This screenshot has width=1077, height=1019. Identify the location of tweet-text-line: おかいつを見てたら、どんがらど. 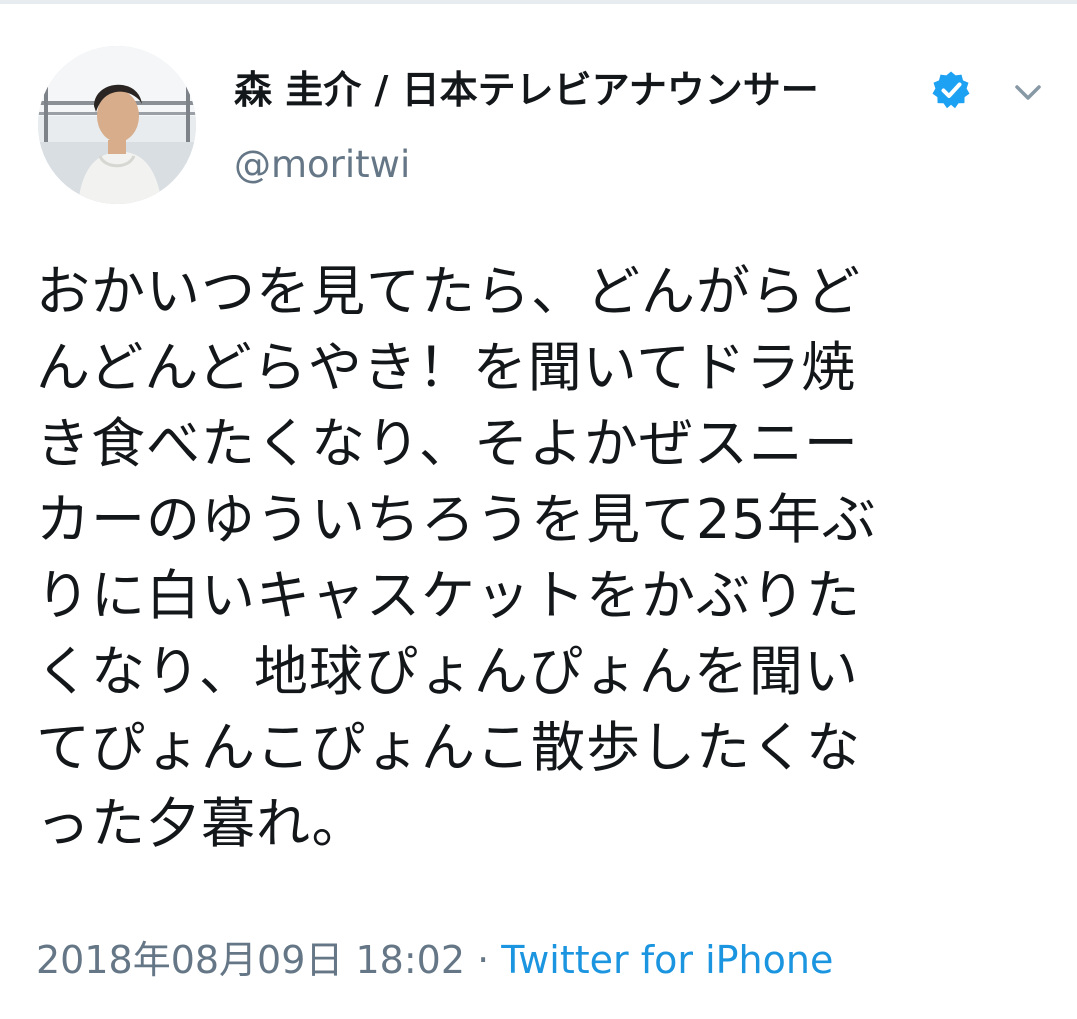
(448, 291).